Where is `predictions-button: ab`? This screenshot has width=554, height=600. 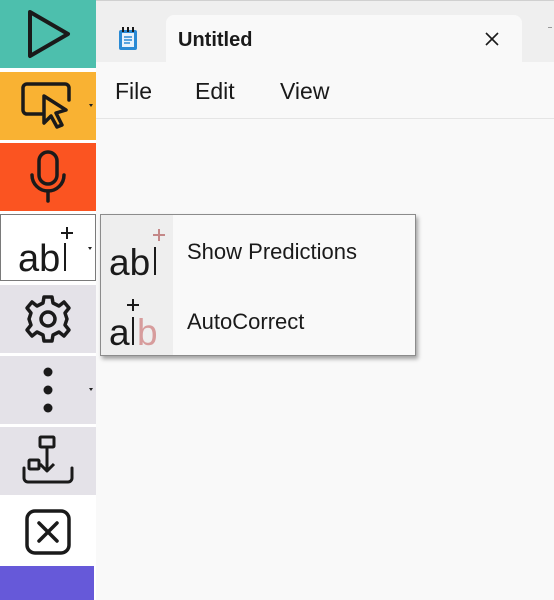
predictions-button: ab is located at coordinates (48, 247).